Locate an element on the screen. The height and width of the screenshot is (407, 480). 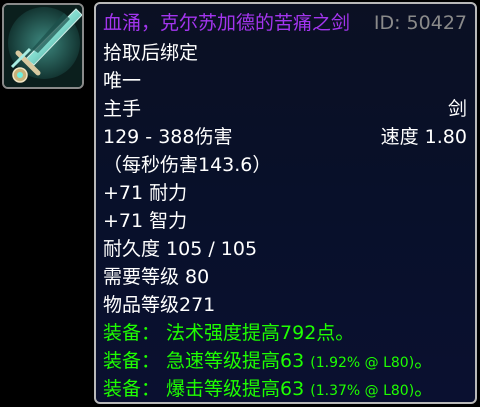
equip-crit: 装备： 爆击等级提高63 (1.37% @ L80)。 is located at coordinates (285, 389).